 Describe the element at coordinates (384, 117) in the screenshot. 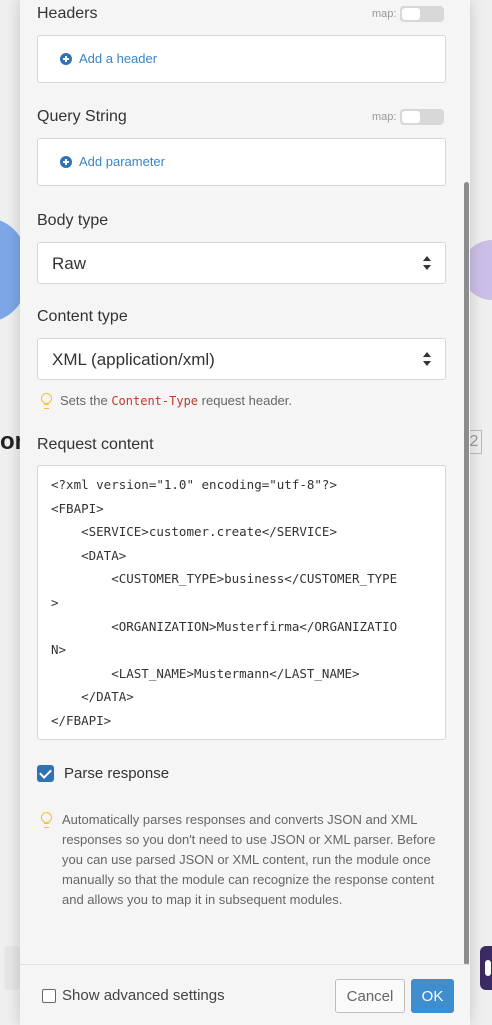

I see `query-map-label: map:` at that location.